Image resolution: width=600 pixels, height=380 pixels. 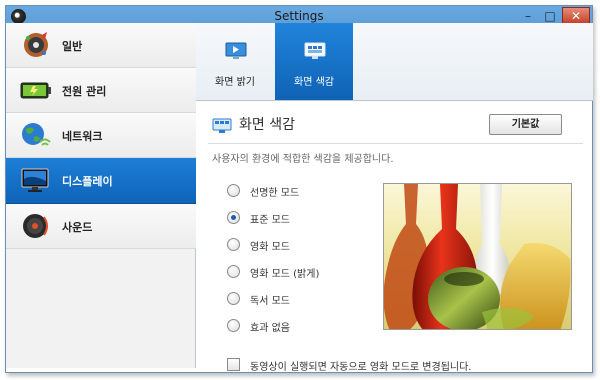 I want to click on section-title: 화면 색감, so click(x=267, y=125).